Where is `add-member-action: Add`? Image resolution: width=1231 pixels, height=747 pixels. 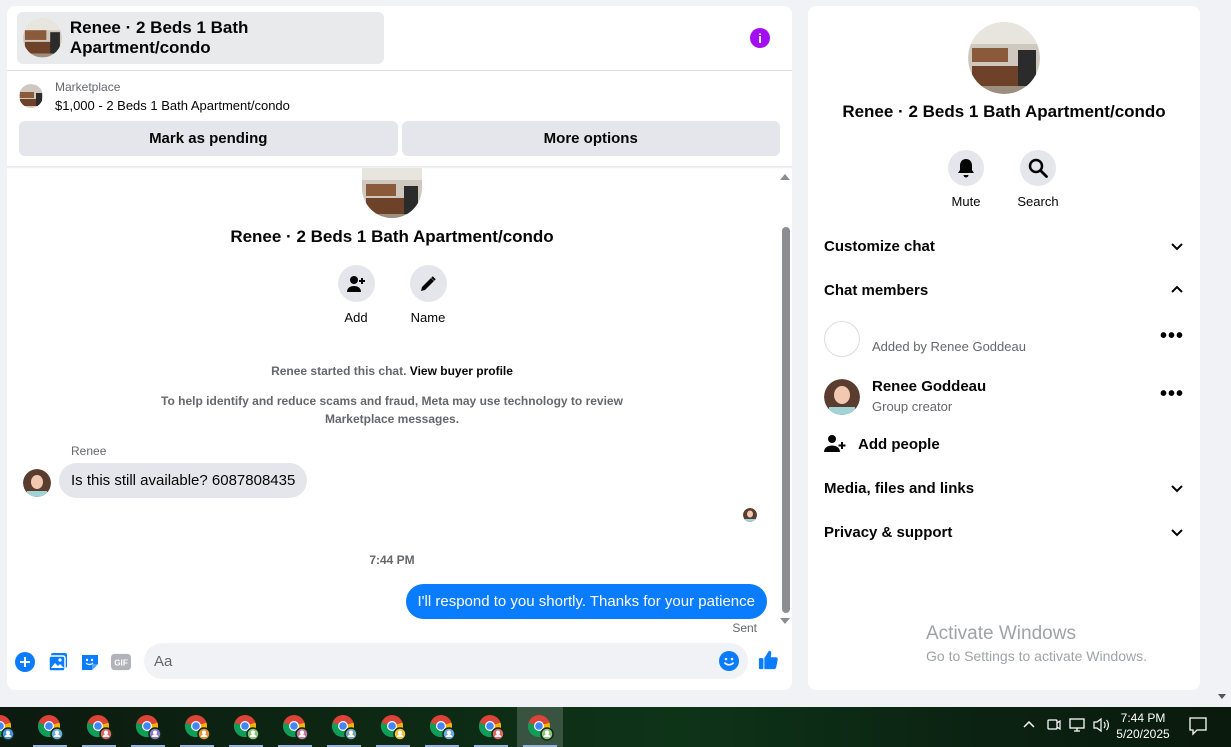
add-member-action: Add is located at coordinates (356, 295).